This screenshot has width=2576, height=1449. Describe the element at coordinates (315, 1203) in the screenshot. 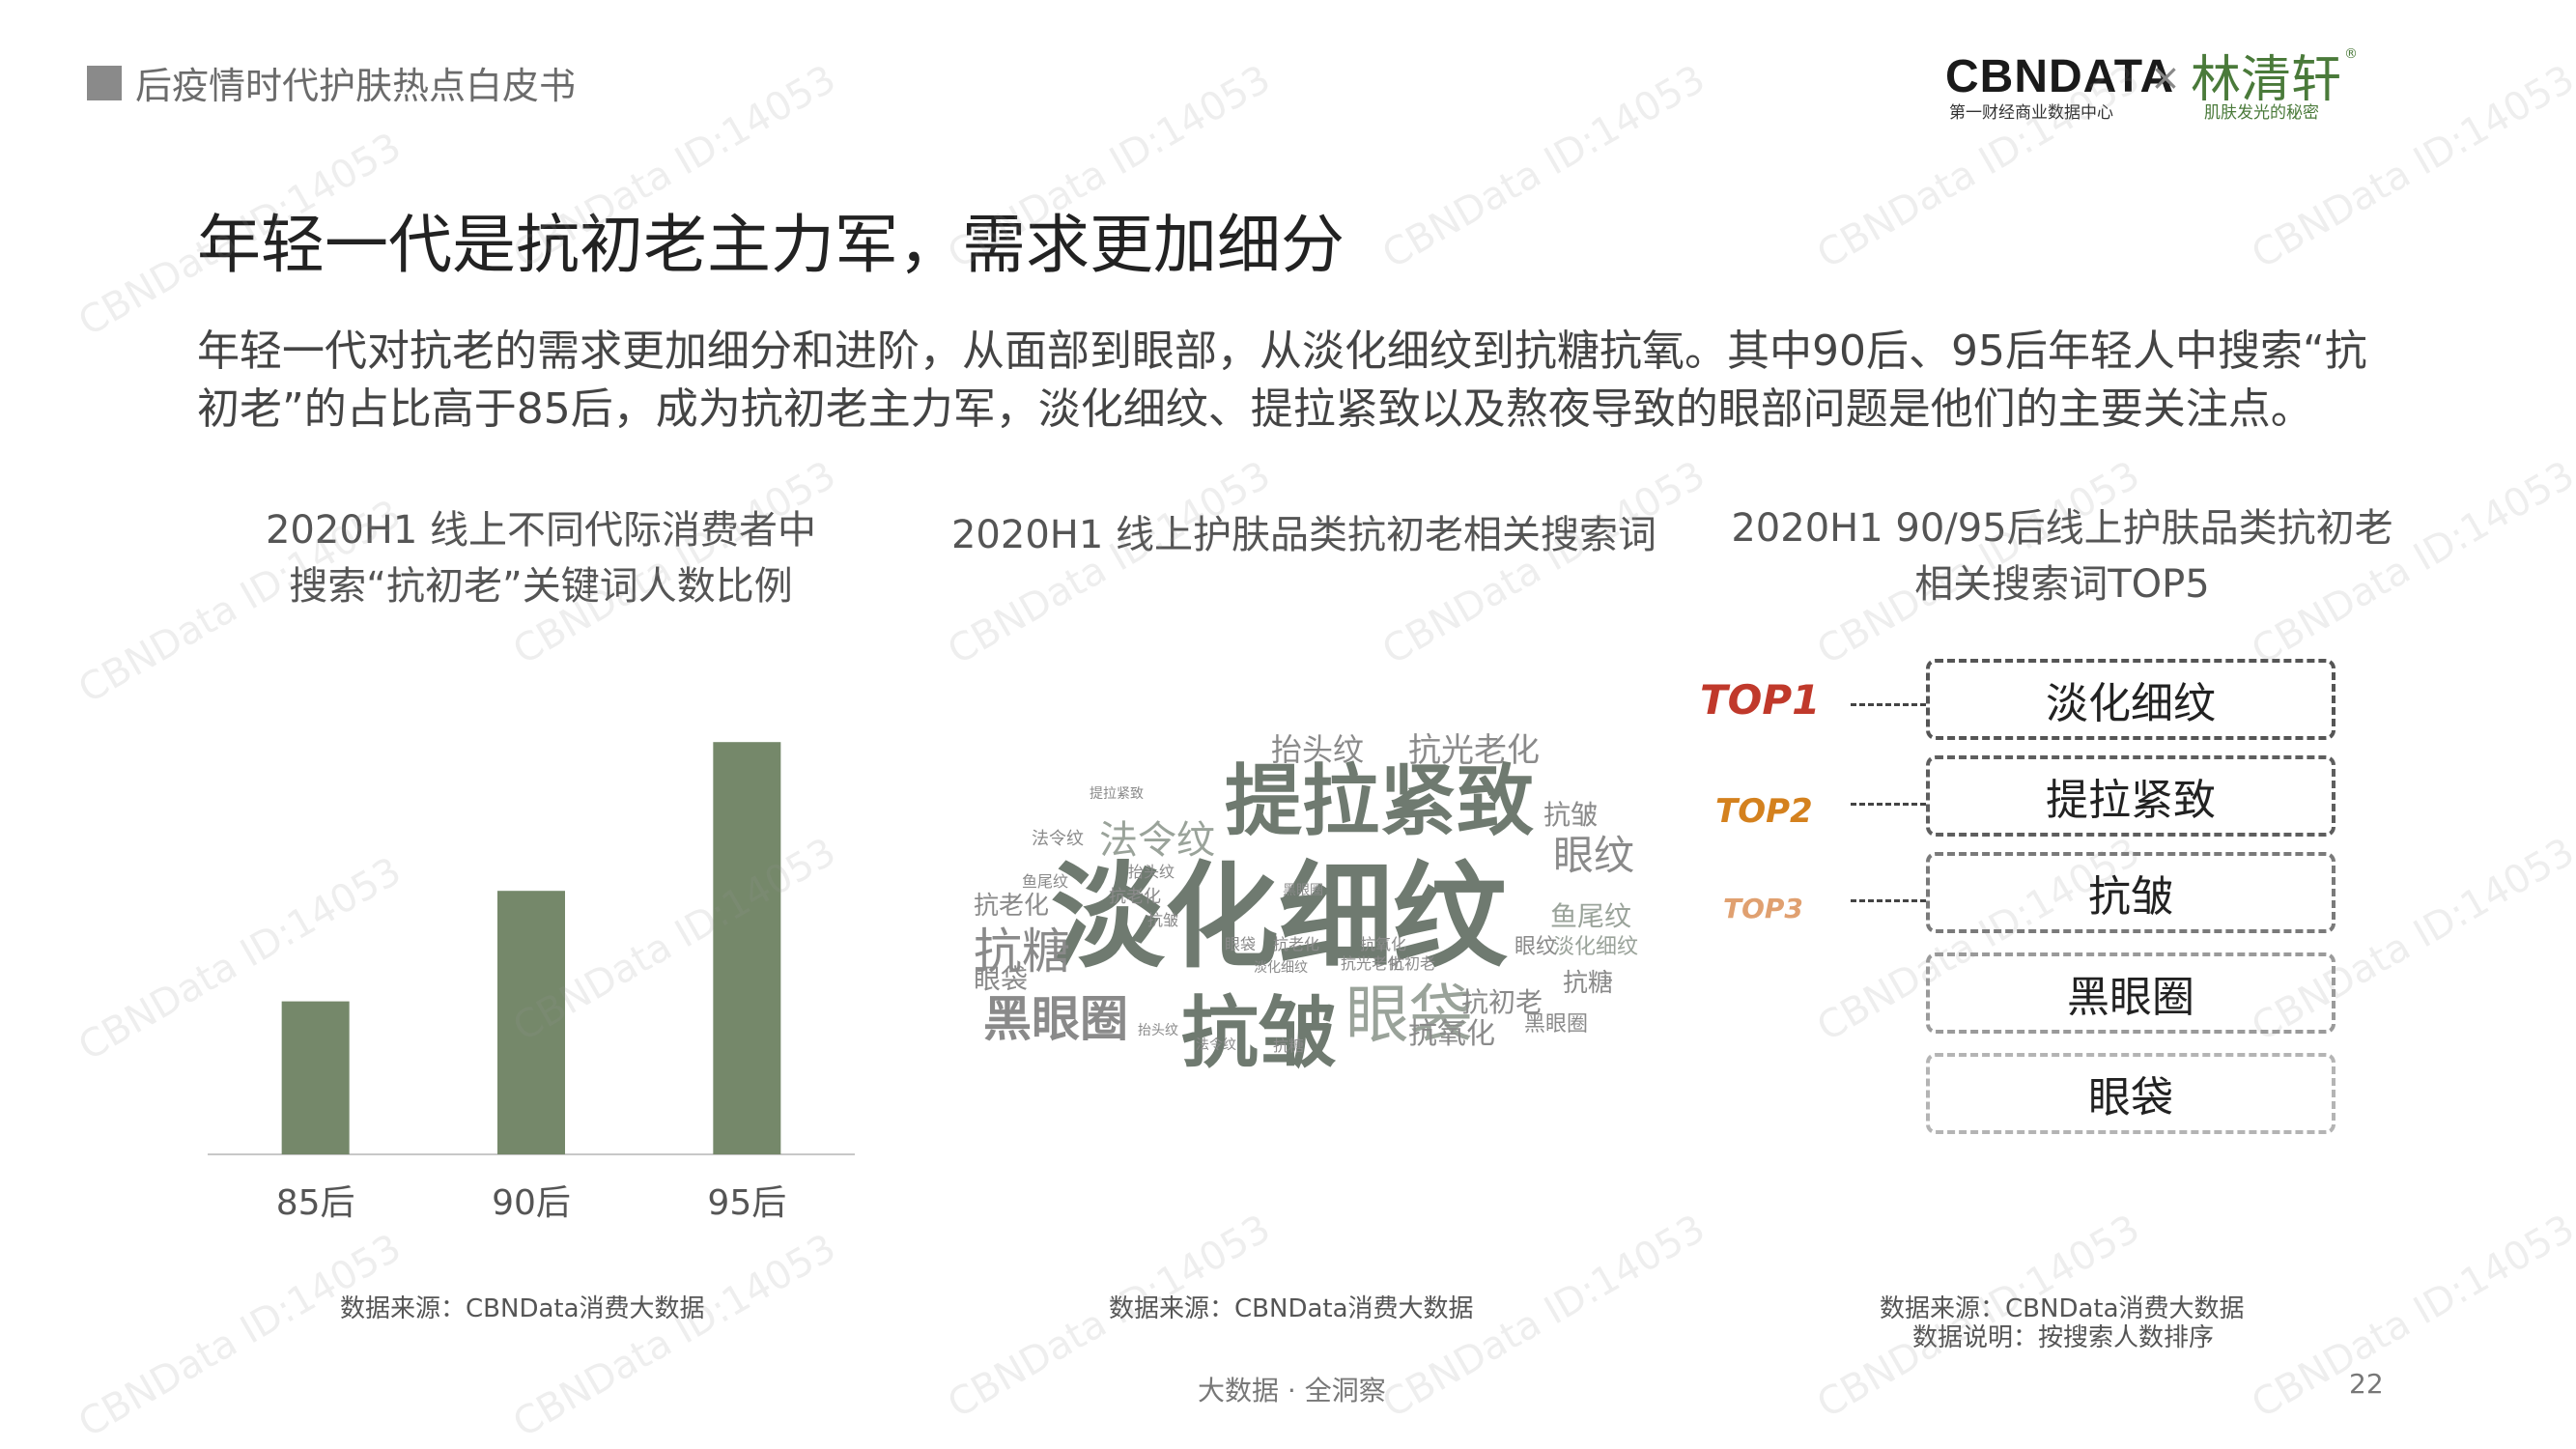

I see `x-tick-label: 85后` at that location.